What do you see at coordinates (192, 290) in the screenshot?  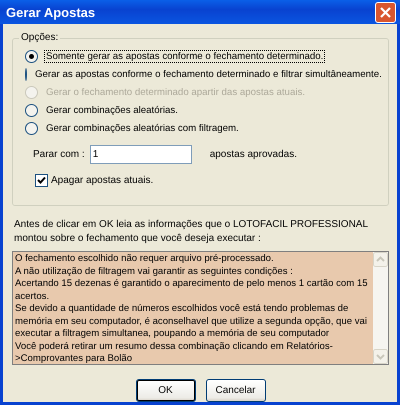 I see `memo-line: Acertando 15 dezenas é garantido o aparecimento de pelo menos 1 cartão com 15 acertos.` at bounding box center [192, 290].